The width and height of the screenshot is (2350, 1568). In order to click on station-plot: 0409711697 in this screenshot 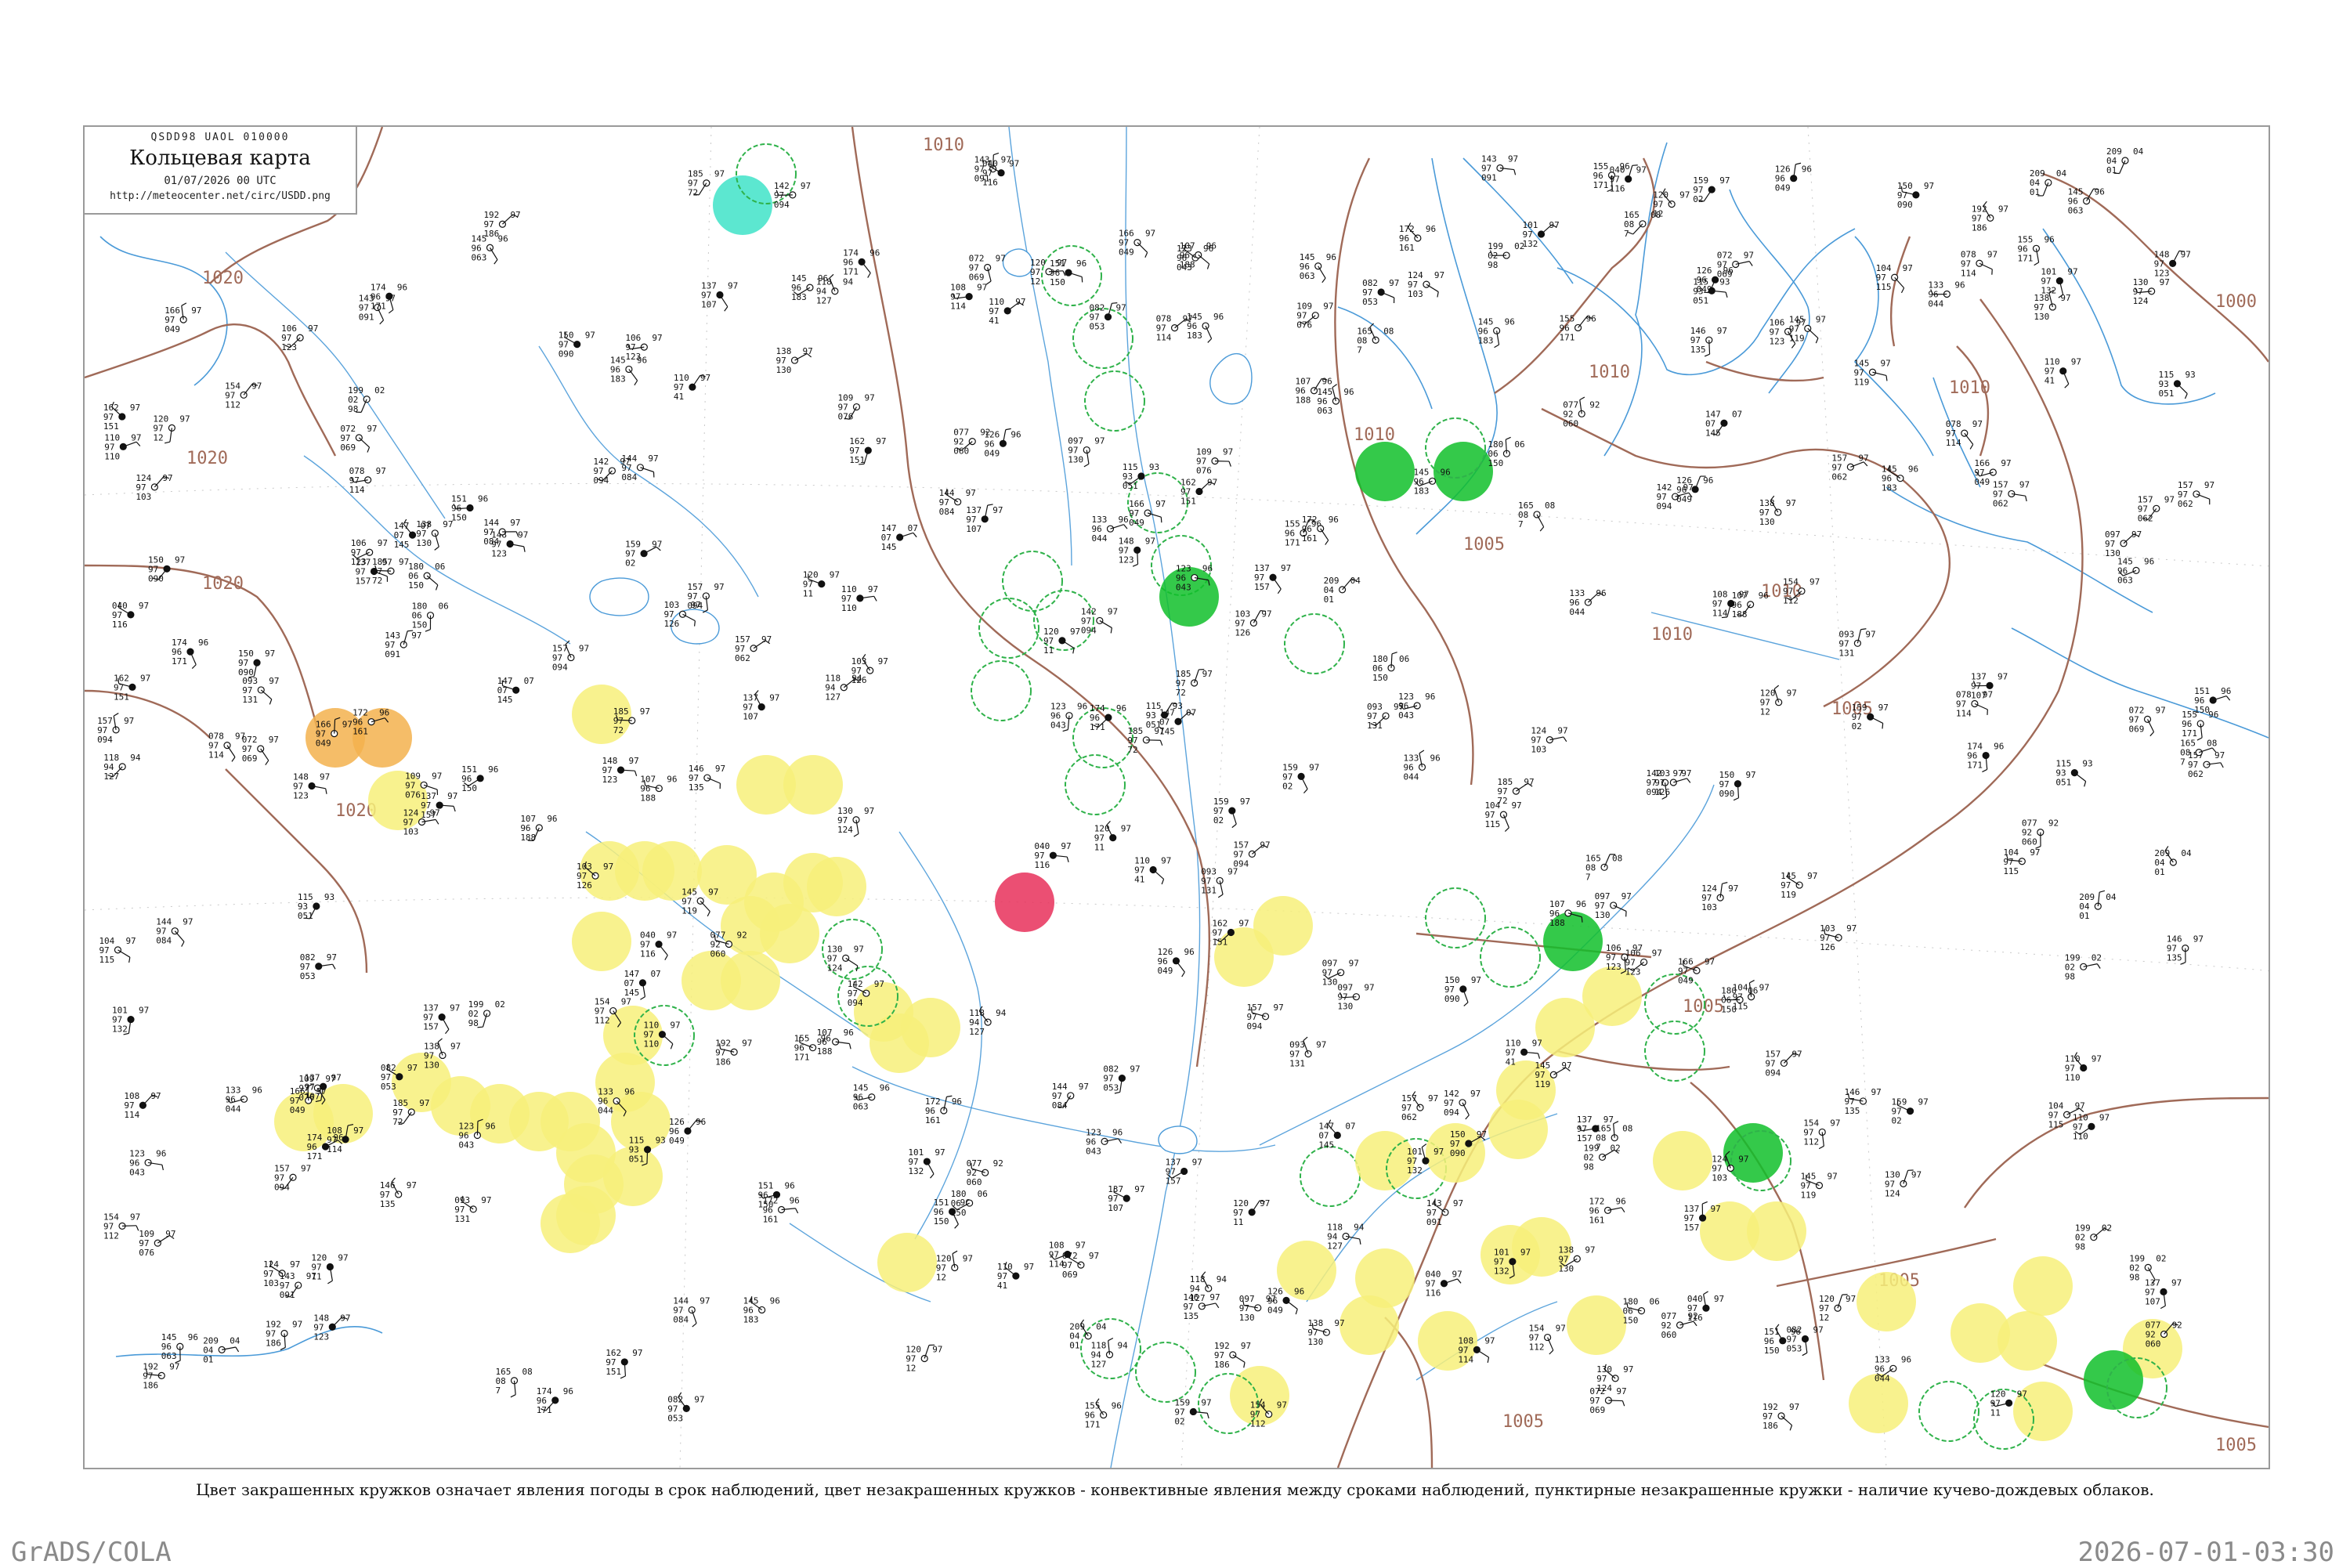, I will do `click(658, 945)`.